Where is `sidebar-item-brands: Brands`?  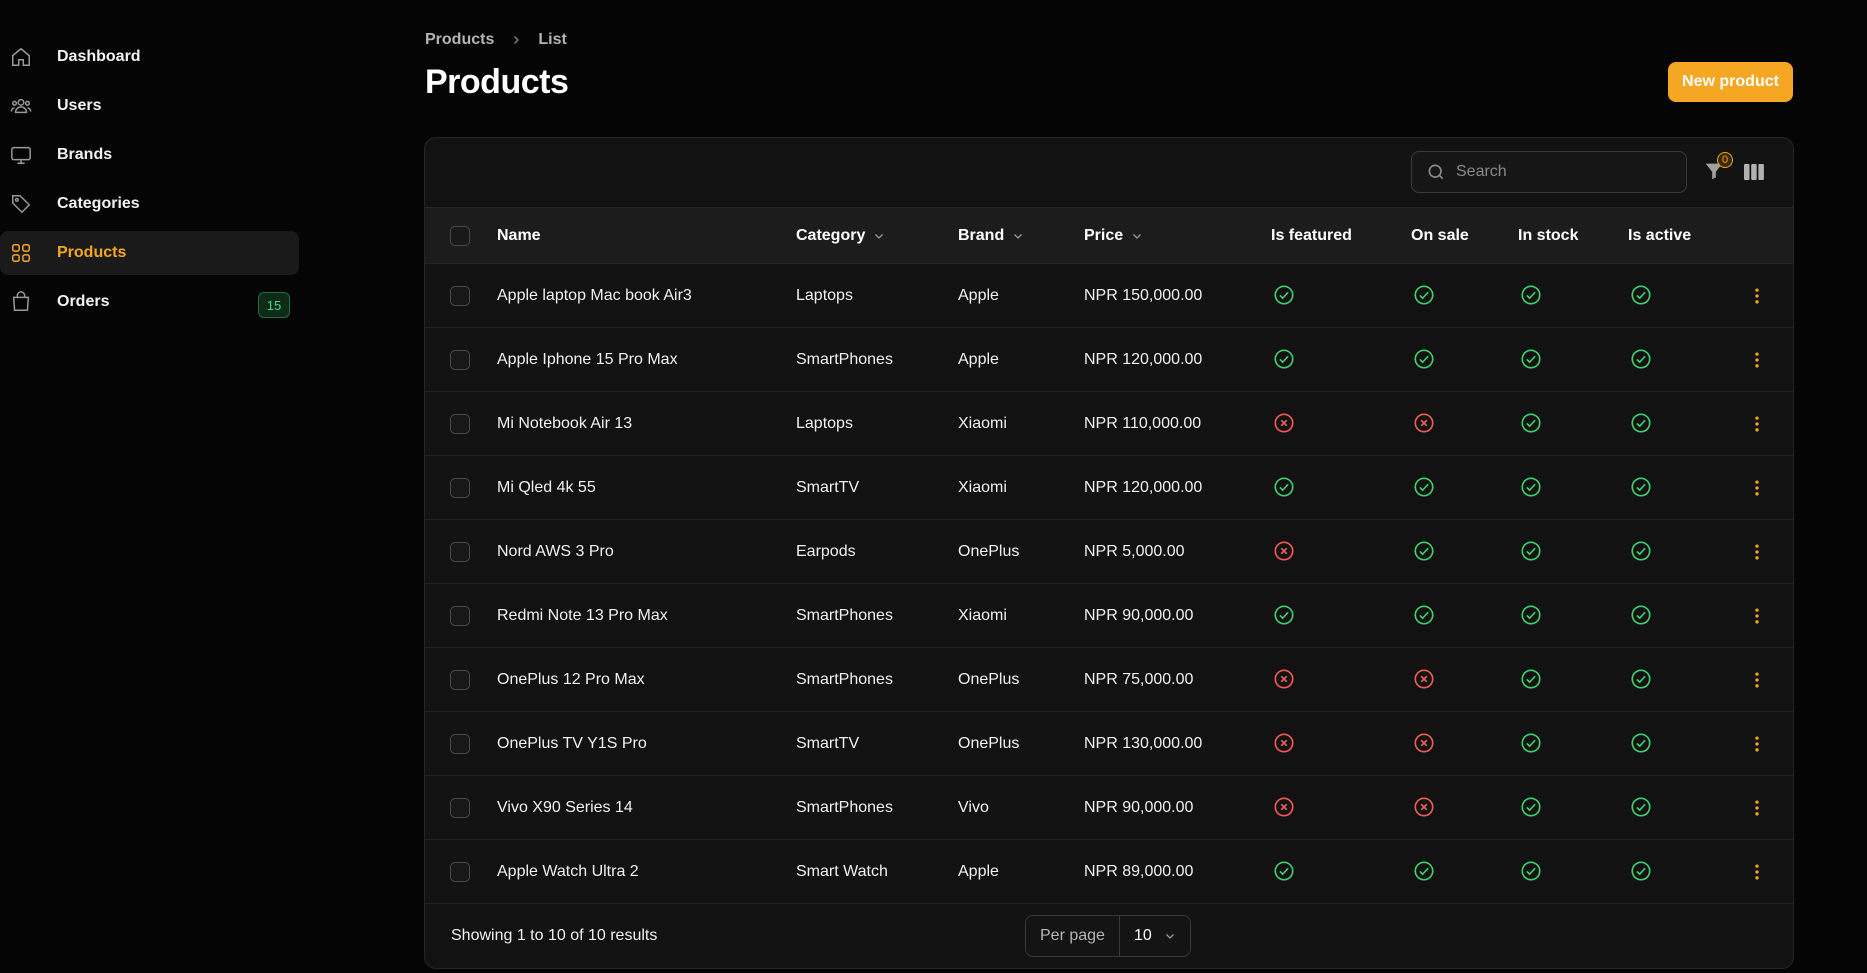 sidebar-item-brands: Brands is located at coordinates (149, 155).